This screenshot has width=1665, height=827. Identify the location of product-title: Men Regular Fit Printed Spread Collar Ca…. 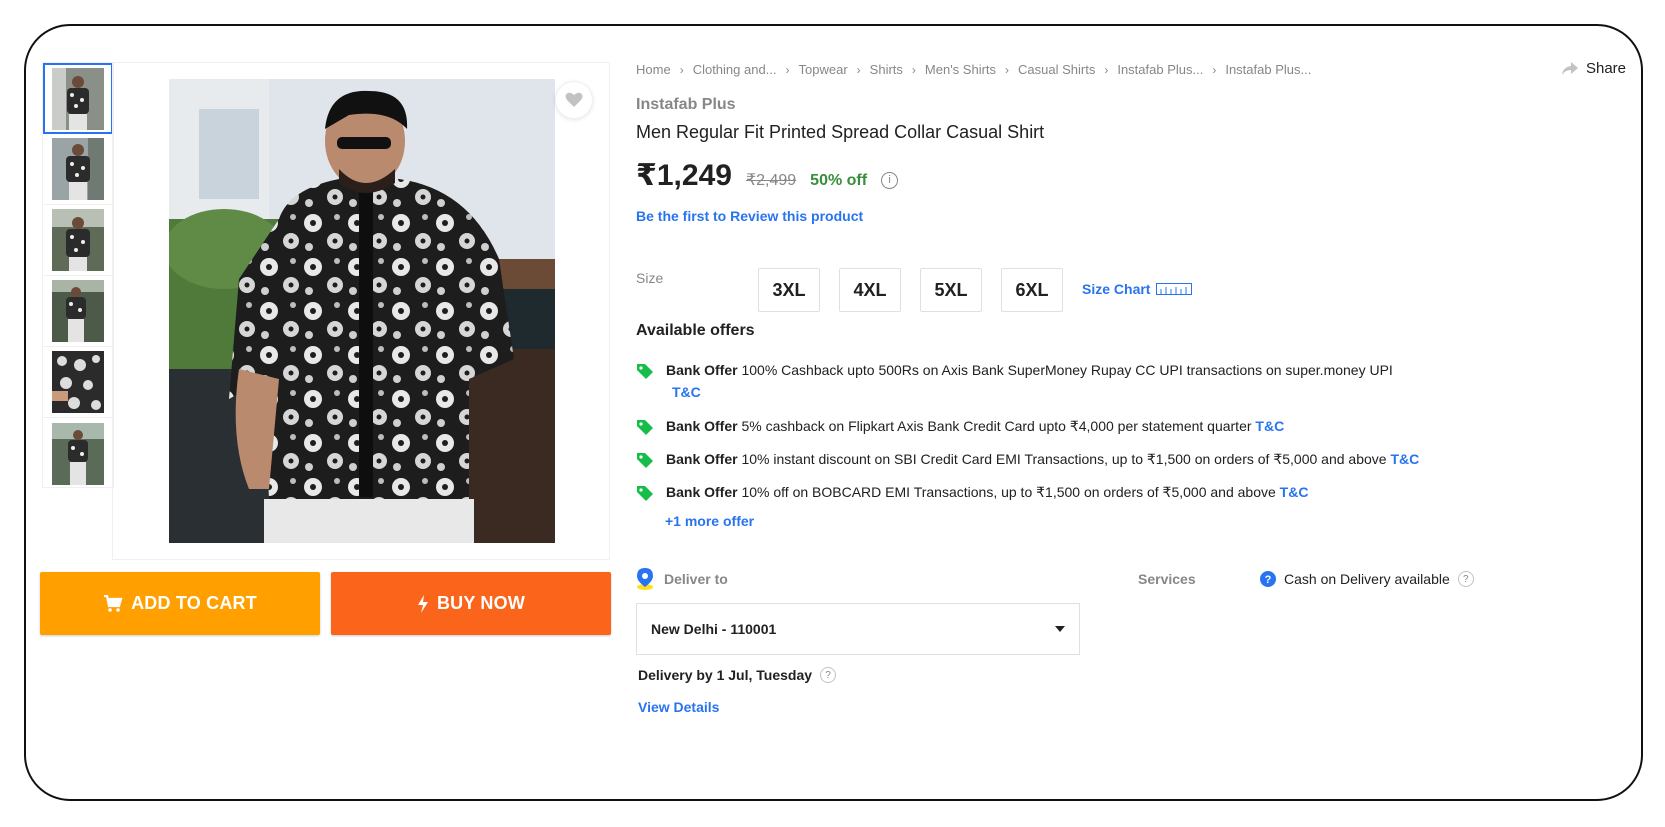
(840, 132).